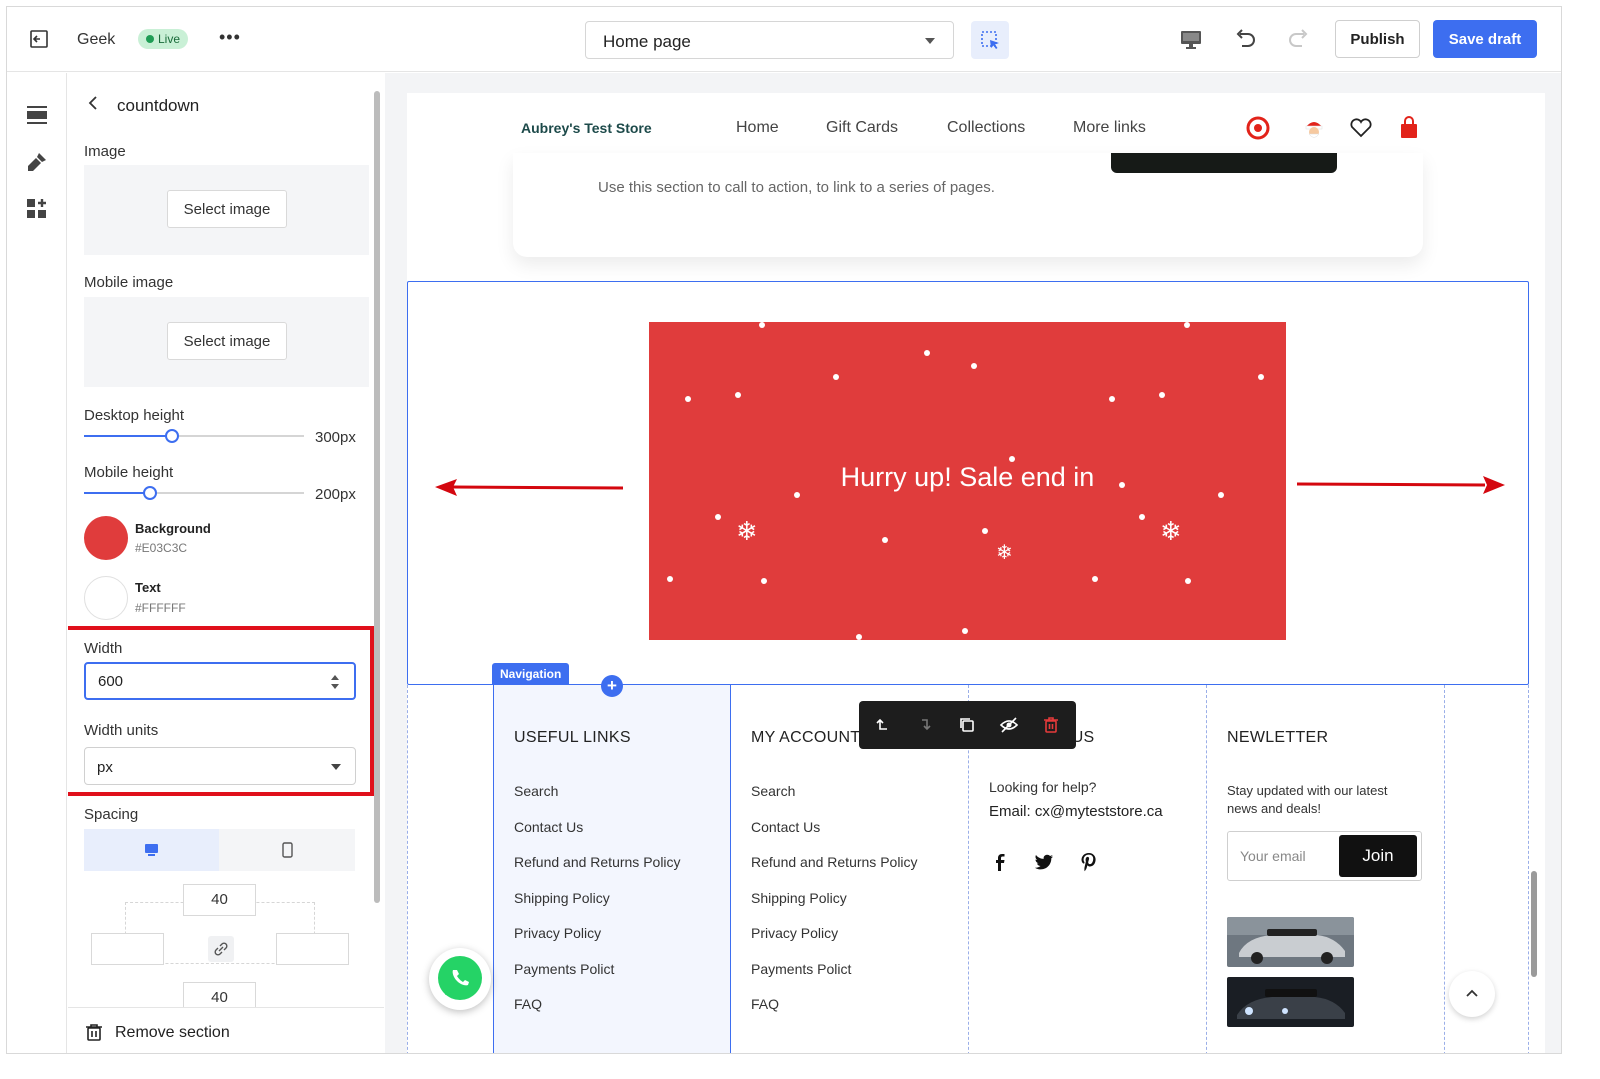 The height and width of the screenshot is (1079, 1600). Describe the element at coordinates (1409, 128) in the screenshot. I see `shopping-bag-icon` at that location.